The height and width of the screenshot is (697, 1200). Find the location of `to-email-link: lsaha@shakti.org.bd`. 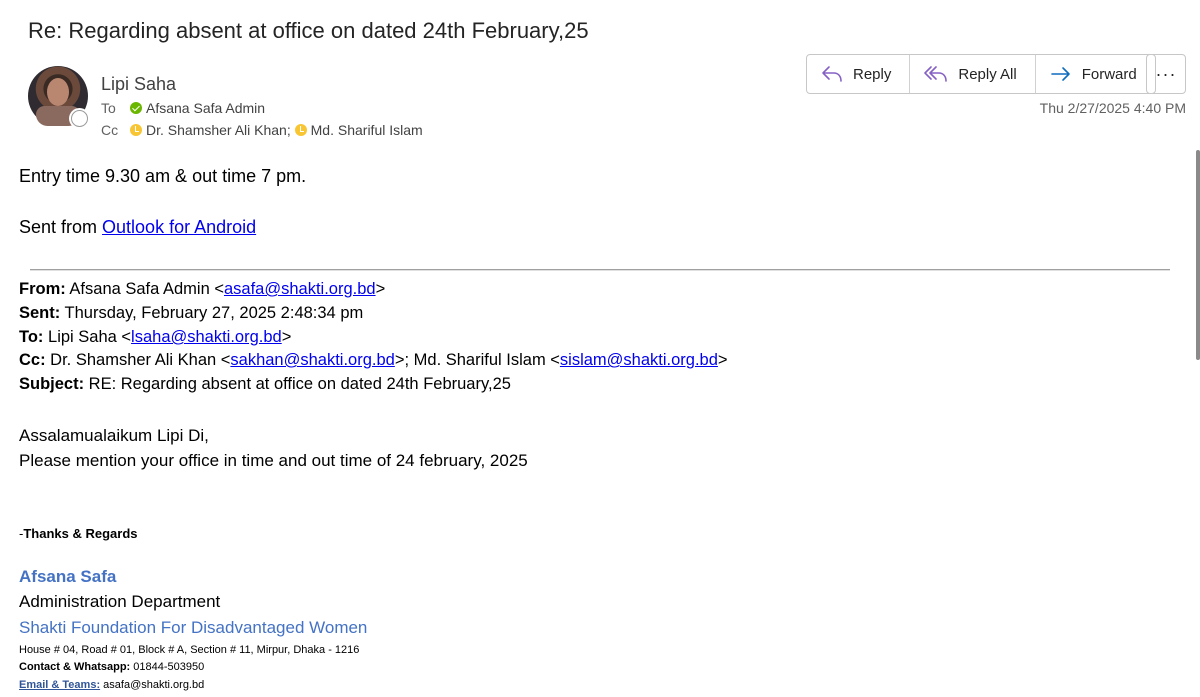

to-email-link: lsaha@shakti.org.bd is located at coordinates (206, 337).